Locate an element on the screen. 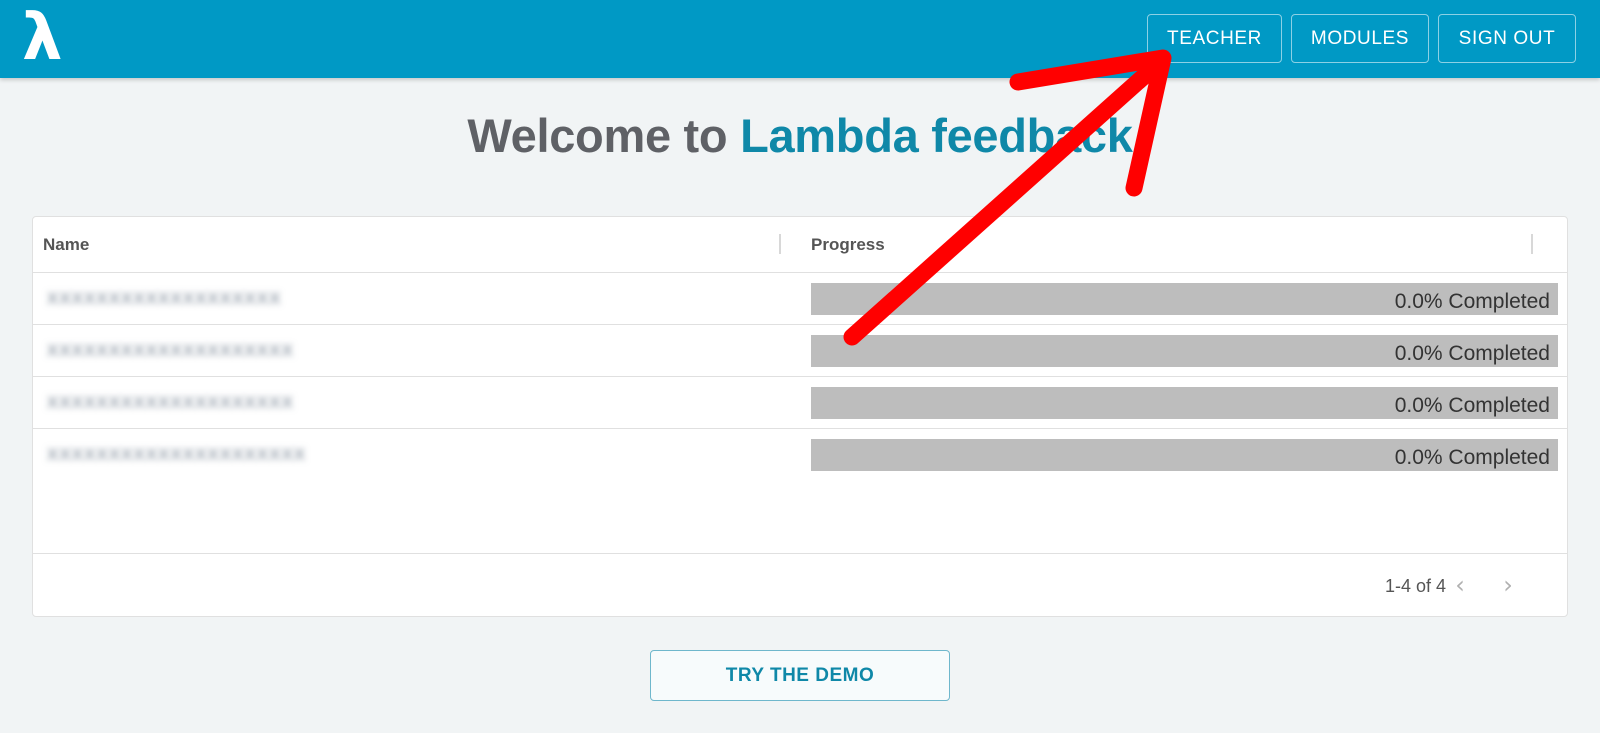  table-row: XXXXXXXXXXXXXXXXXXX 0.0% Completed is located at coordinates (800, 299).